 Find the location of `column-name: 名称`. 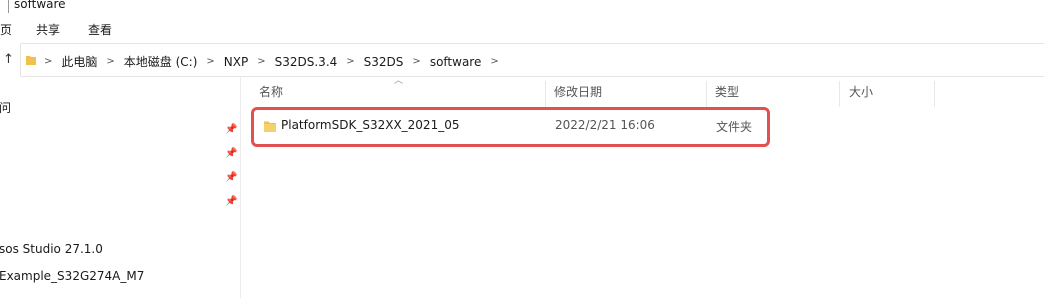

column-name: 名称 is located at coordinates (271, 91).